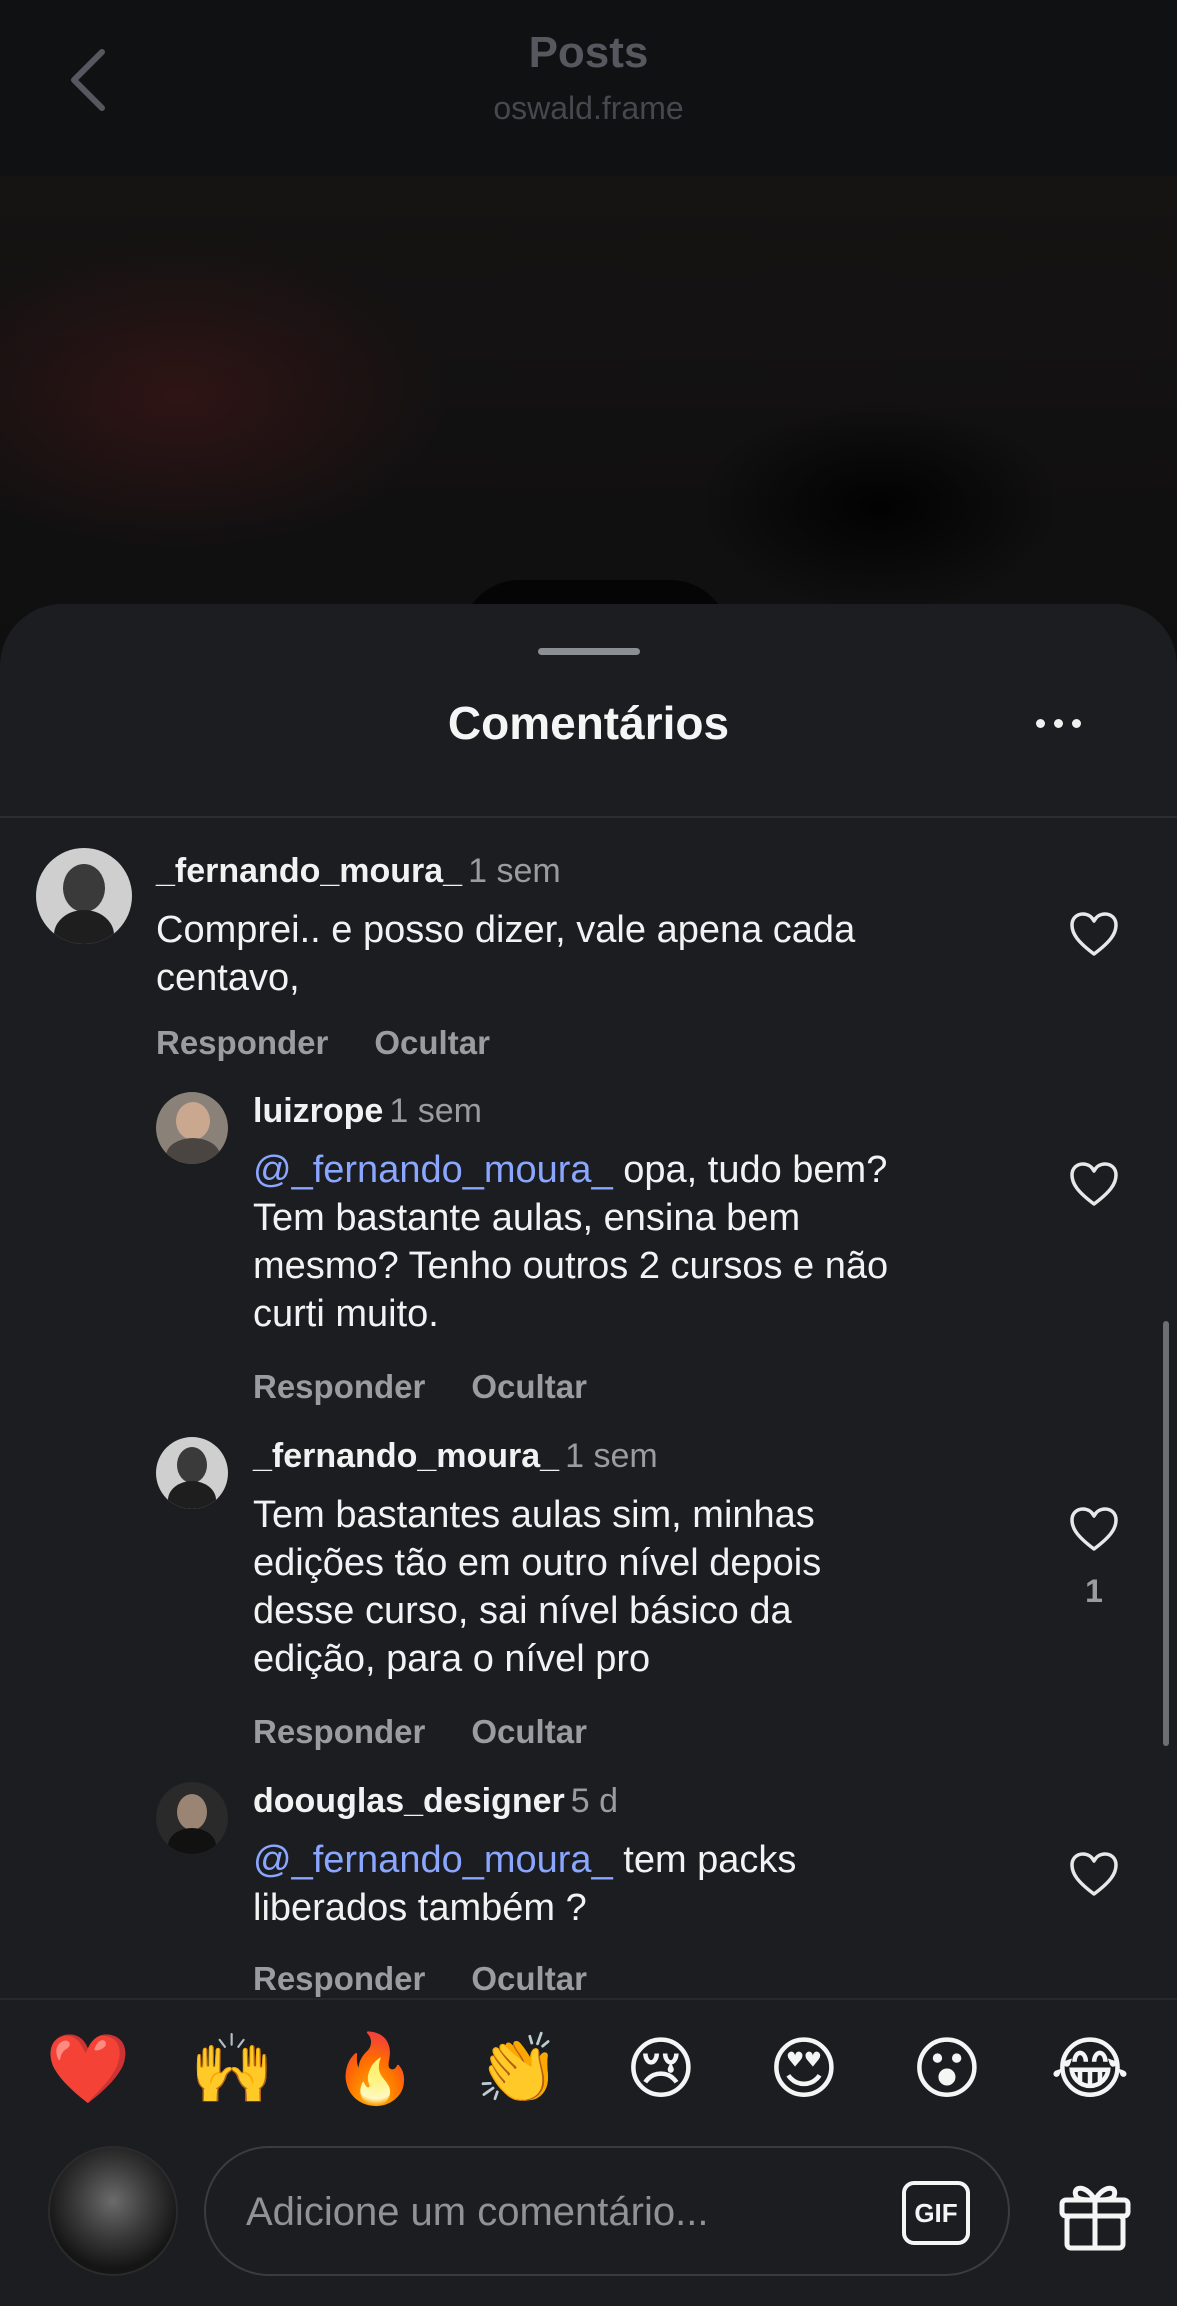  I want to click on comment-text-line: @_fernando_moura_ opa, tudo bem?, so click(633, 1170).